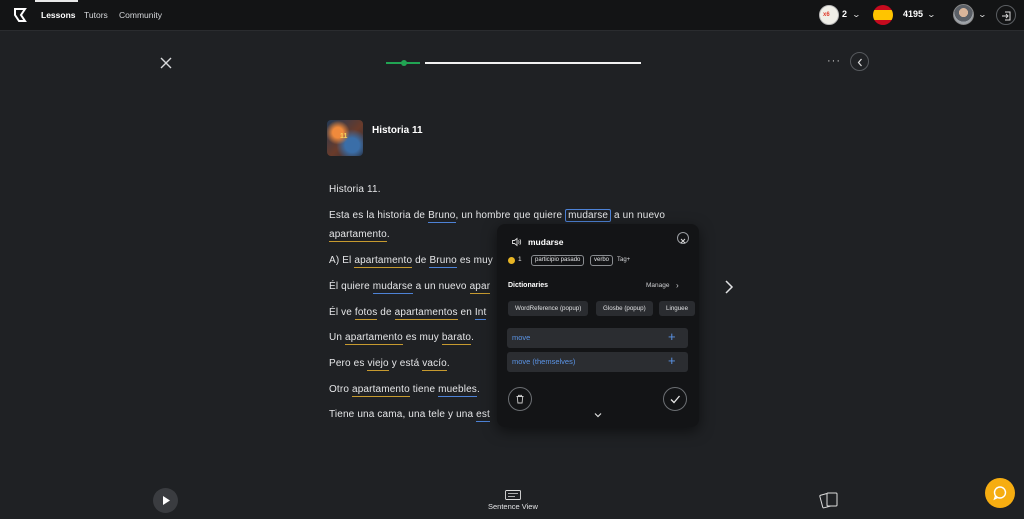 This screenshot has height=519, width=1024. What do you see at coordinates (140, 15) in the screenshot?
I see `nav-community: Community` at bounding box center [140, 15].